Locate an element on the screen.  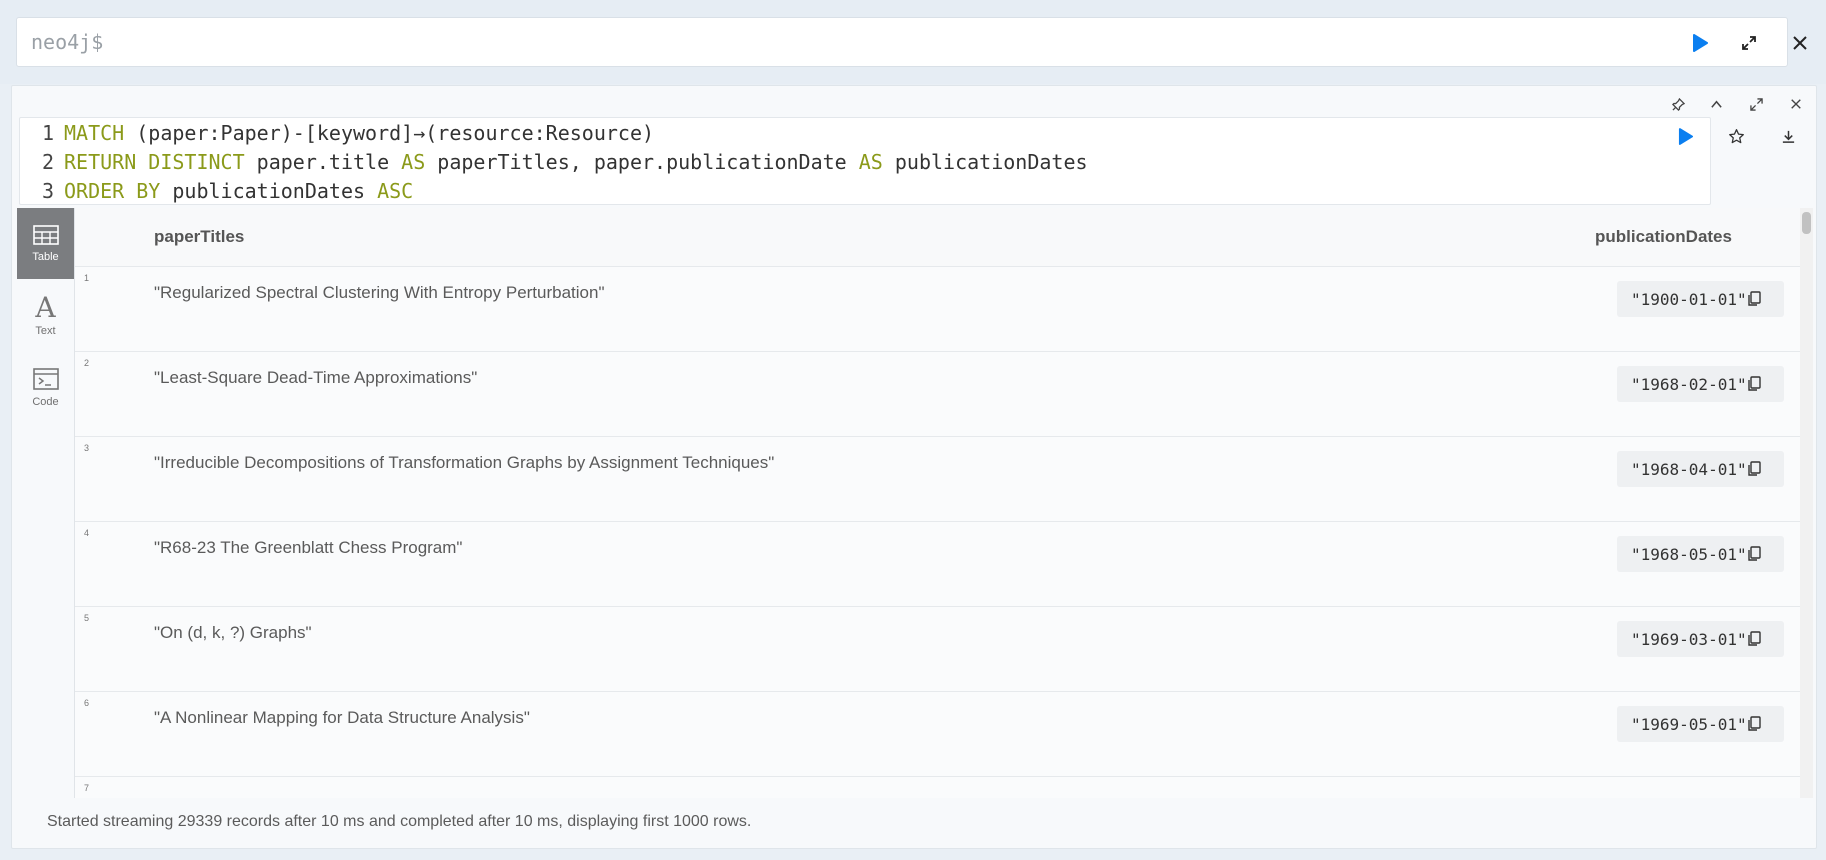
row-index: 5 is located at coordinates (87, 618).